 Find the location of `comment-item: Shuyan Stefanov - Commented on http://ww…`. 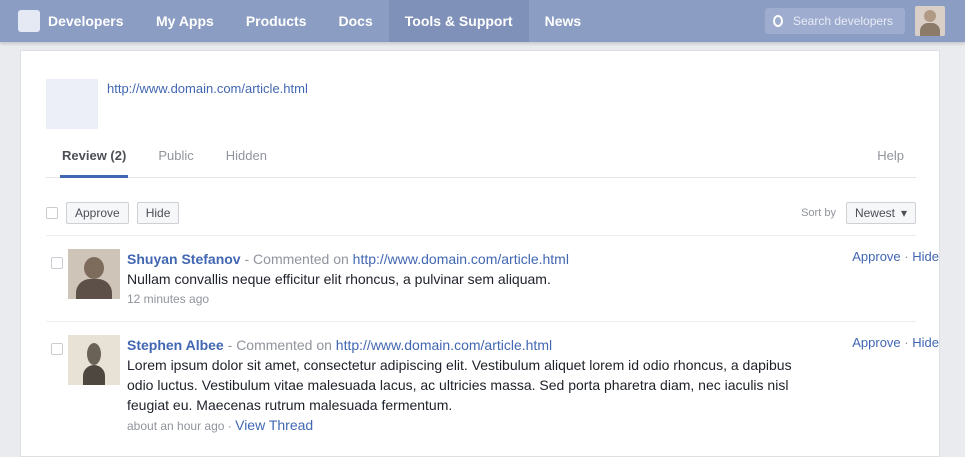

comment-item: Shuyan Stefanov - Commented on http://ww… is located at coordinates (492, 285).